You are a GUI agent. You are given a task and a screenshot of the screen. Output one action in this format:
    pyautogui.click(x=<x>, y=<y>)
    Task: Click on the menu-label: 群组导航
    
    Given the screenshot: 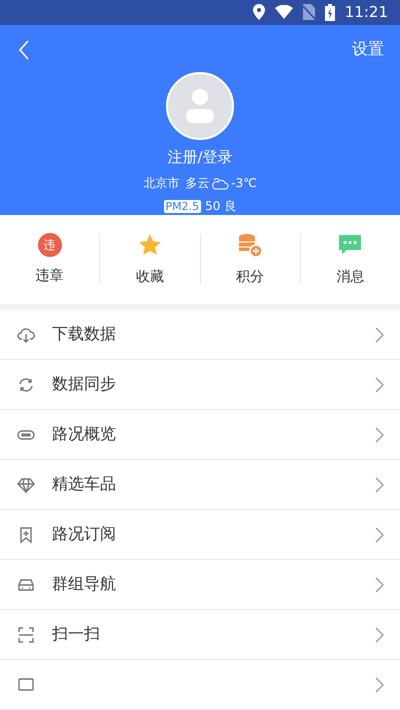 What is the action you would take?
    pyautogui.click(x=84, y=584)
    